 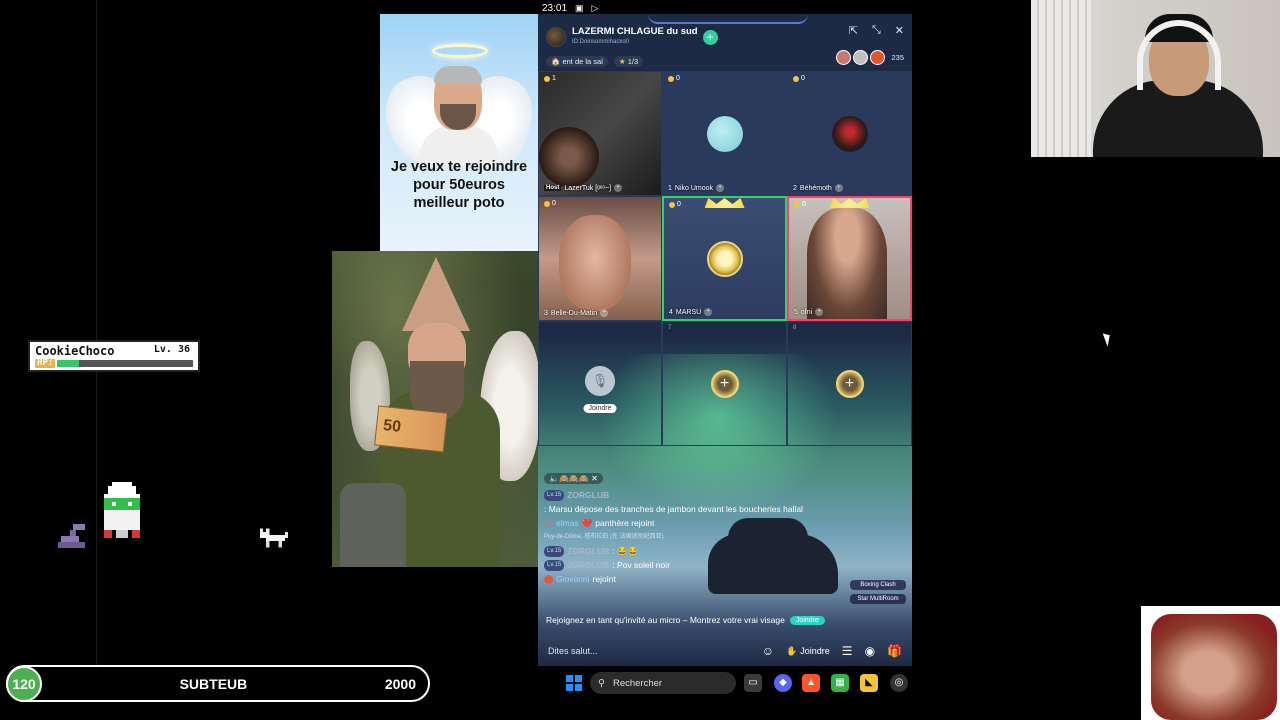 What do you see at coordinates (582, 61) in the screenshot?
I see `announcement-text: ent de la sal` at bounding box center [582, 61].